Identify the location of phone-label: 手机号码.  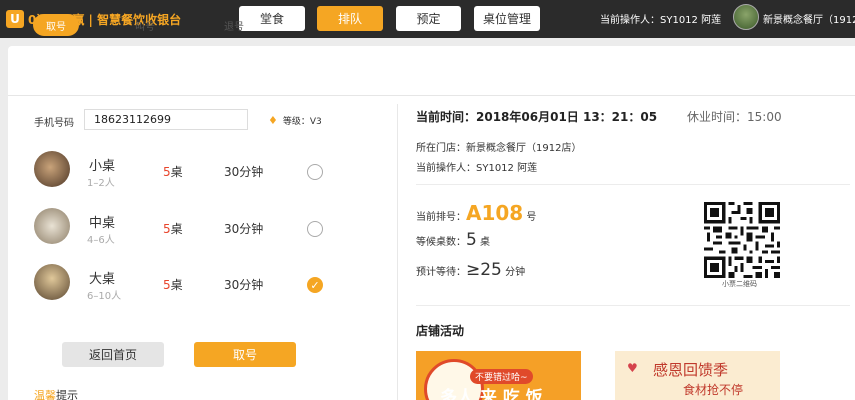
(54, 123).